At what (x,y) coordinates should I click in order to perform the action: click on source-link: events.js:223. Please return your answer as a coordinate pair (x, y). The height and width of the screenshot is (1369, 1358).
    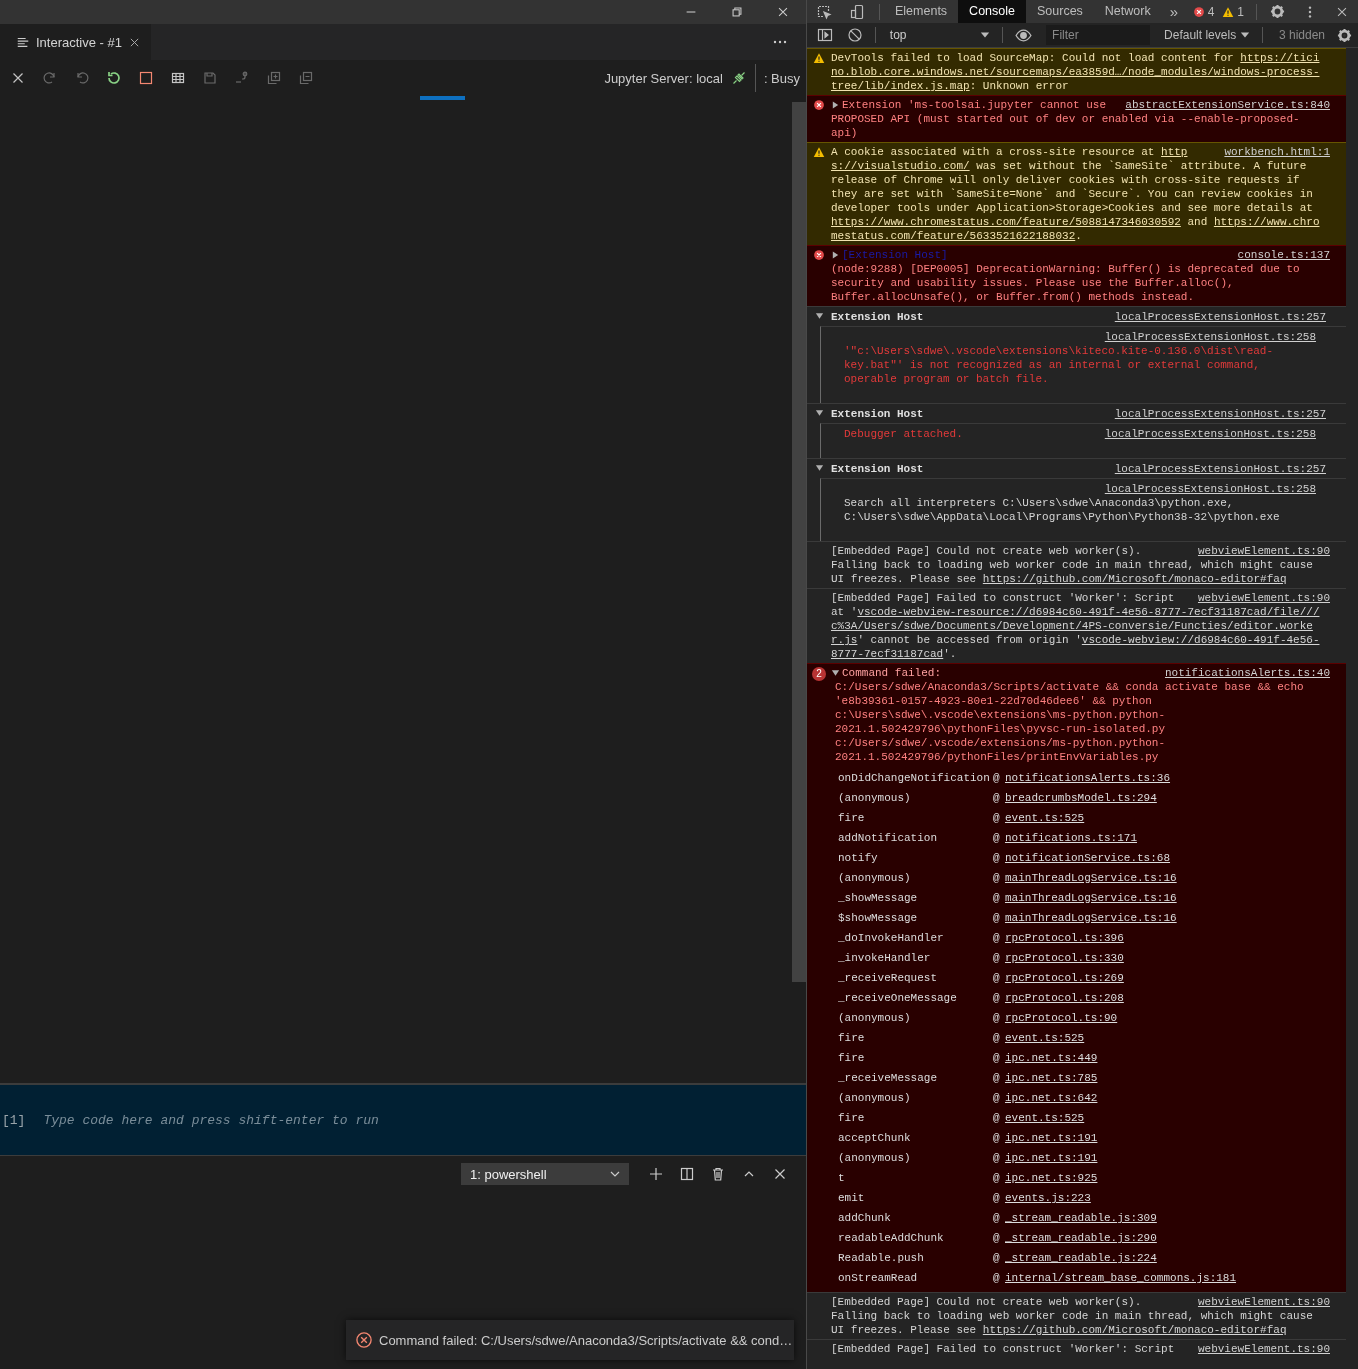
    Looking at the image, I should click on (1167, 1198).